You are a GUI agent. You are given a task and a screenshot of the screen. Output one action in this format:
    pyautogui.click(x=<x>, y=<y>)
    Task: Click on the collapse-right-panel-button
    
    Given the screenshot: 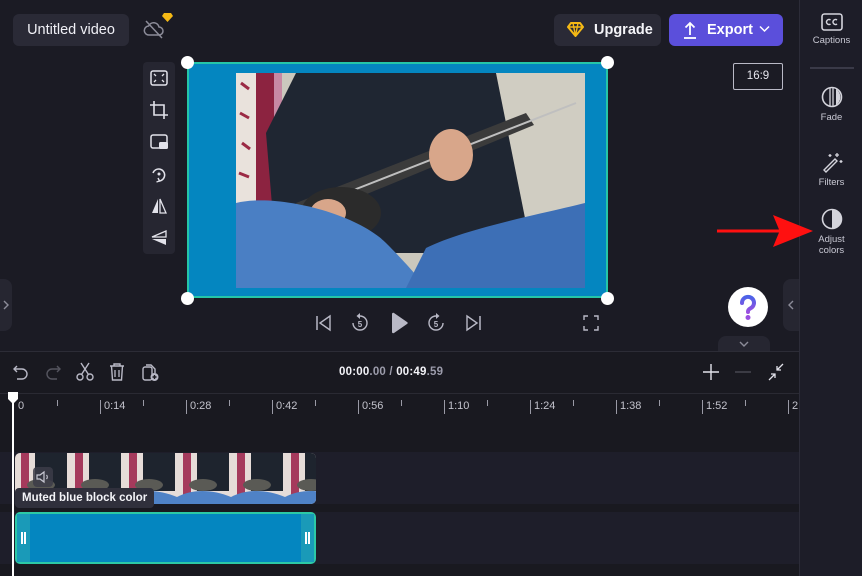 What is the action you would take?
    pyautogui.click(x=791, y=305)
    